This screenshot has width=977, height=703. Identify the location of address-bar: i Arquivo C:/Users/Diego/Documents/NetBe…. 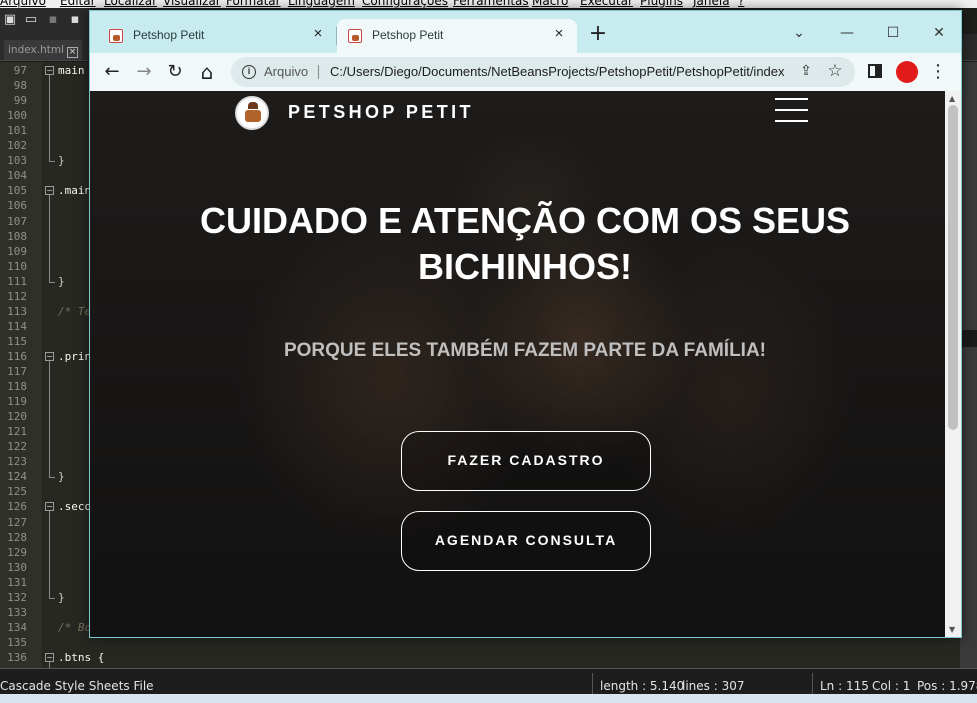
(543, 72).